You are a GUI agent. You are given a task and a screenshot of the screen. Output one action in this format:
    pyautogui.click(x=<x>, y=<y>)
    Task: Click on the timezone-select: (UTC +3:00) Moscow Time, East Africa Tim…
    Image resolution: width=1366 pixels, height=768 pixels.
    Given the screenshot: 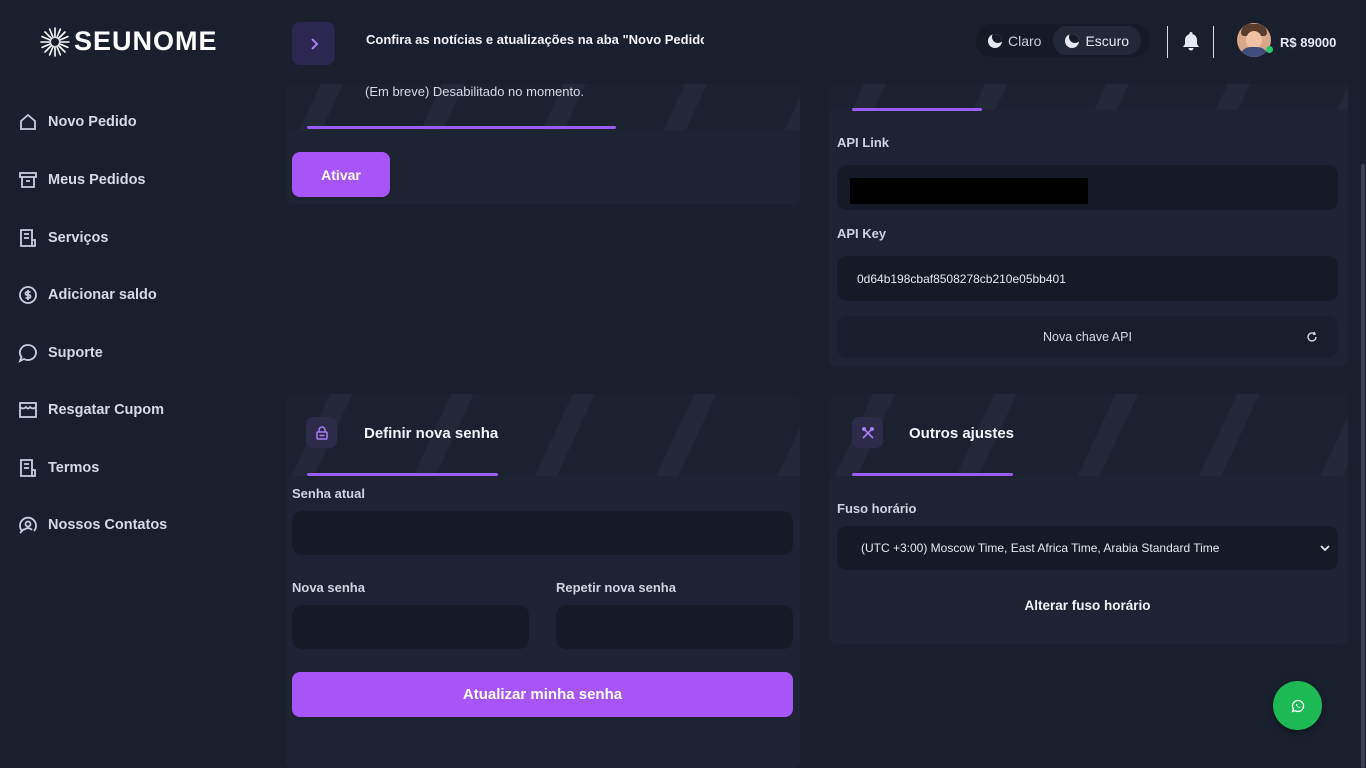 What is the action you would take?
    pyautogui.click(x=1087, y=548)
    